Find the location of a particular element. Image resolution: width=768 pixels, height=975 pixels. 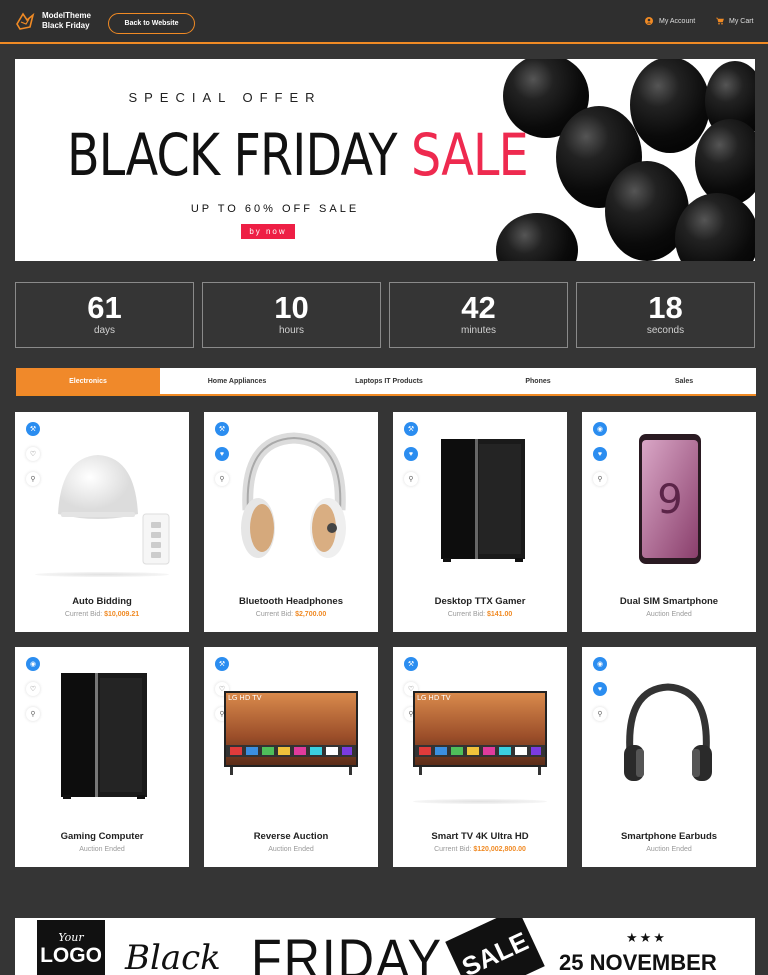

promo-black-text: Black is located at coordinates (173, 956).